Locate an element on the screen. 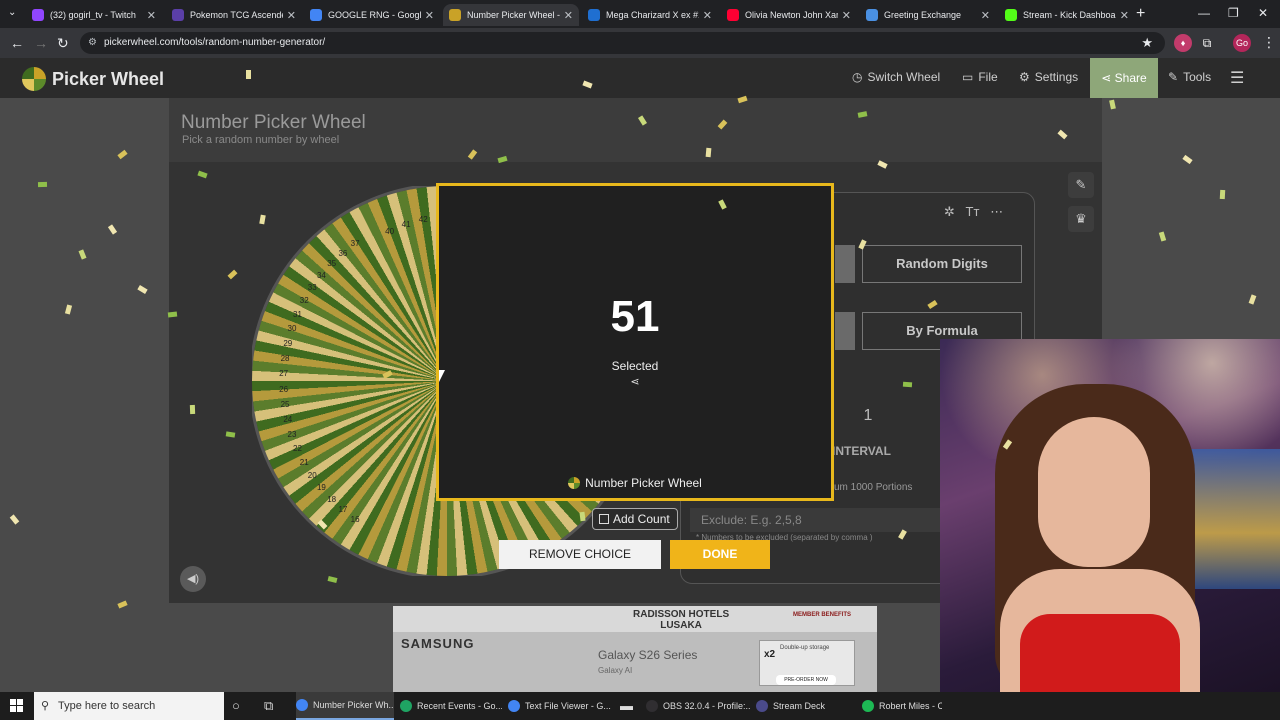 This screenshot has width=1280, height=720. new-tab-button: + is located at coordinates (1140, 14).